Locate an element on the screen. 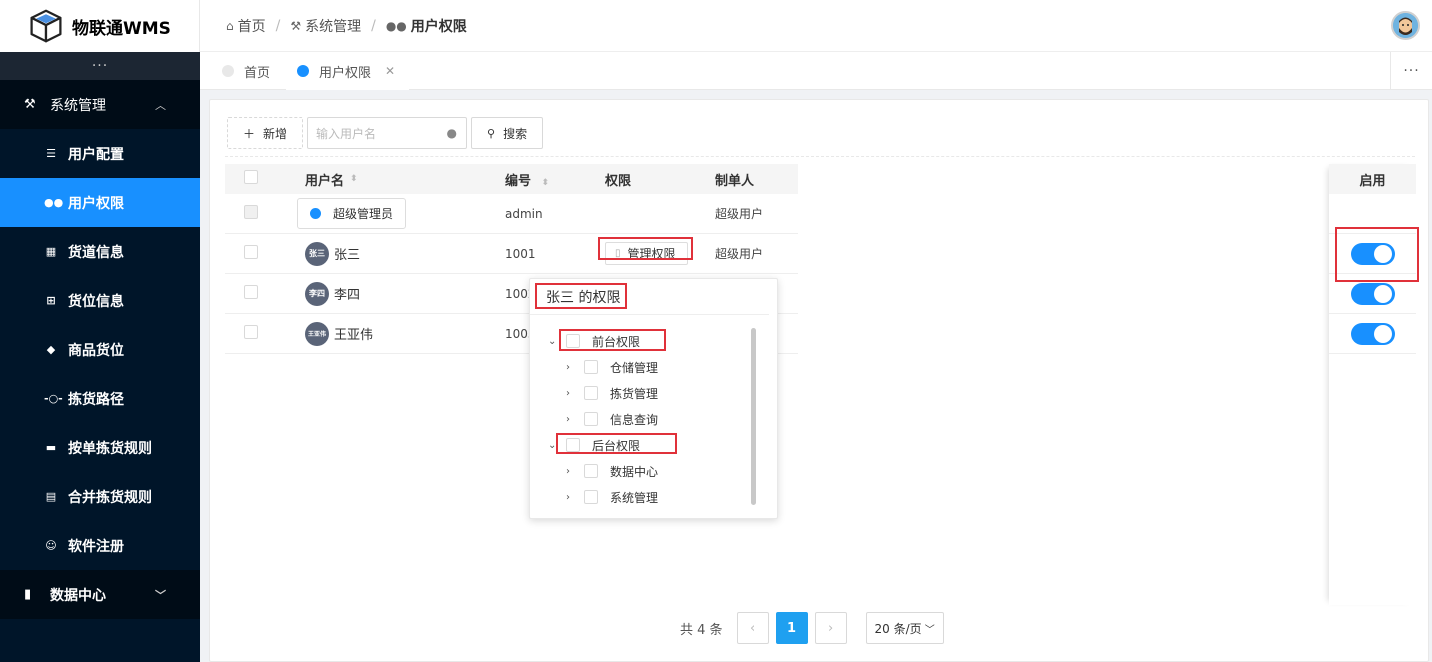 This screenshot has width=1432, height=662. tree-node-system: › 系统管理 is located at coordinates (612, 497).